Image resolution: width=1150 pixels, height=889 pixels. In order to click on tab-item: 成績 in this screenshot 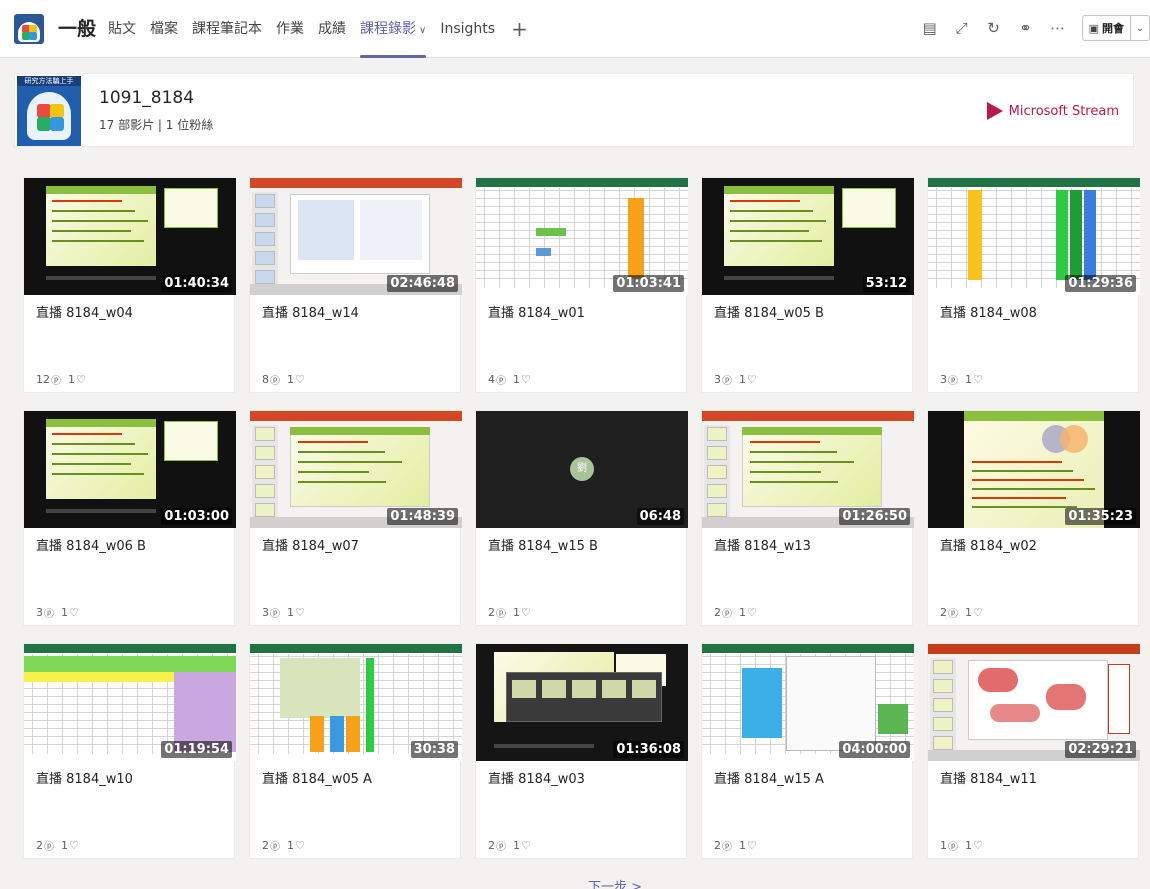, I will do `click(332, 29)`.